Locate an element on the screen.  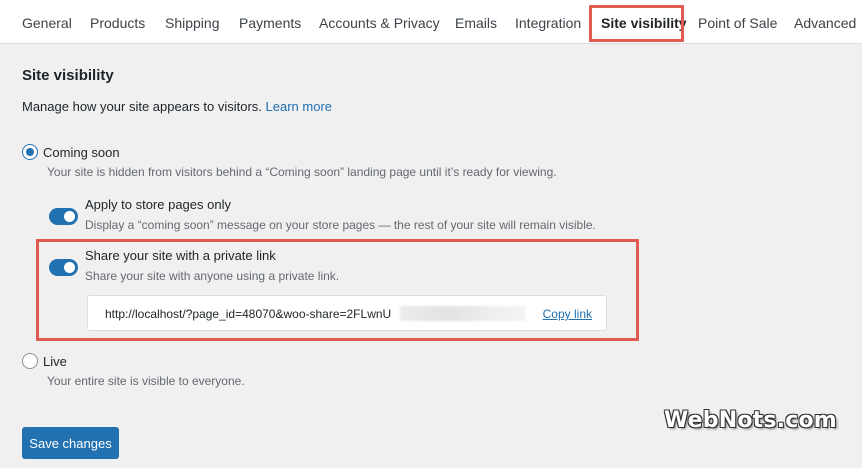
tab-integration: Integration is located at coordinates (548, 22).